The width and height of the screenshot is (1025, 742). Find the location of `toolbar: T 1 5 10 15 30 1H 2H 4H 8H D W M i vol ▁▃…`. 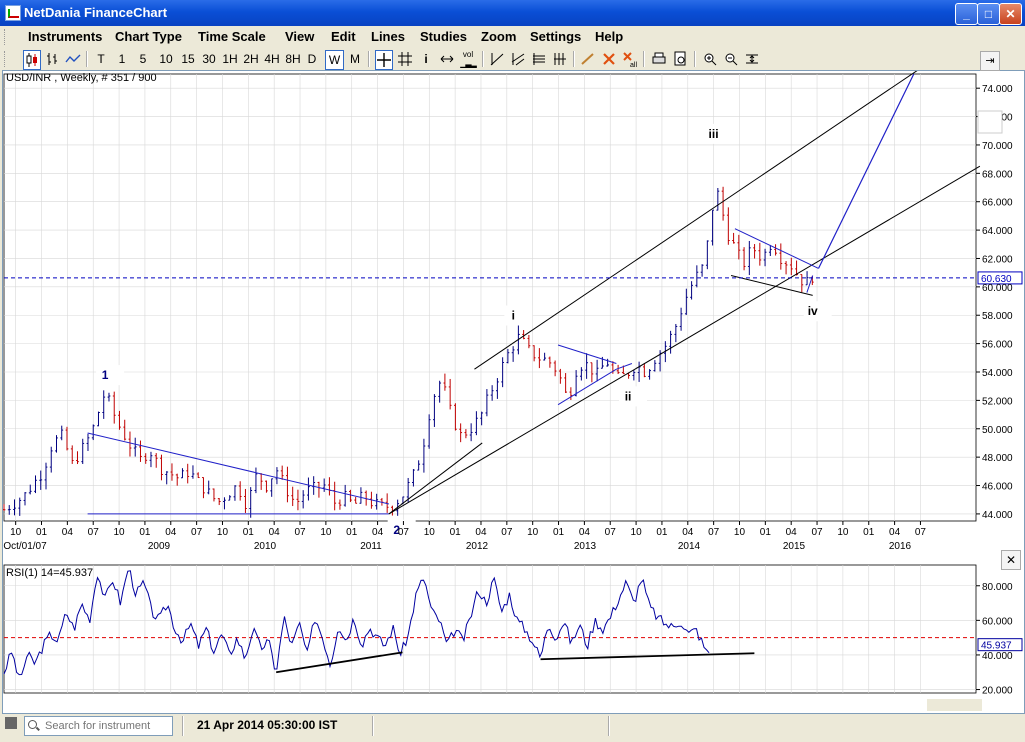

toolbar: T 1 5 10 15 30 1H 2H 4H 8H D W M i vol ▁▃… is located at coordinates (512, 59).